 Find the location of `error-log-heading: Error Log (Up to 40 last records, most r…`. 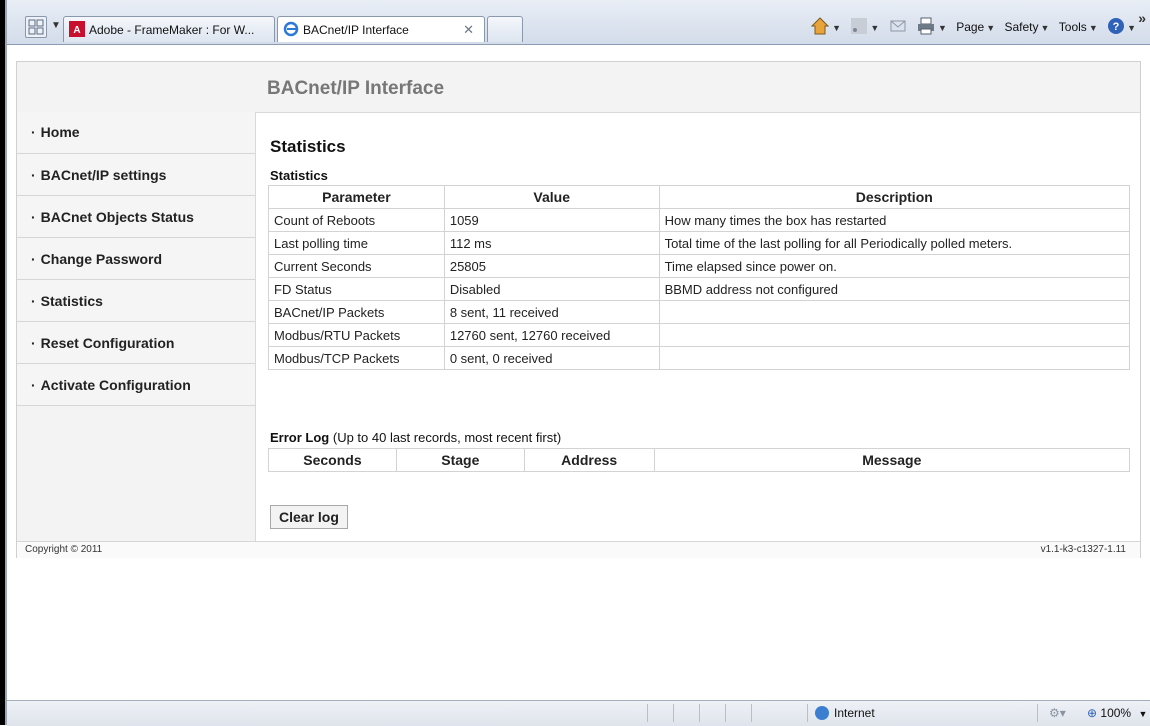

error-log-heading: Error Log (Up to 40 last records, most r… is located at coordinates (415, 437).